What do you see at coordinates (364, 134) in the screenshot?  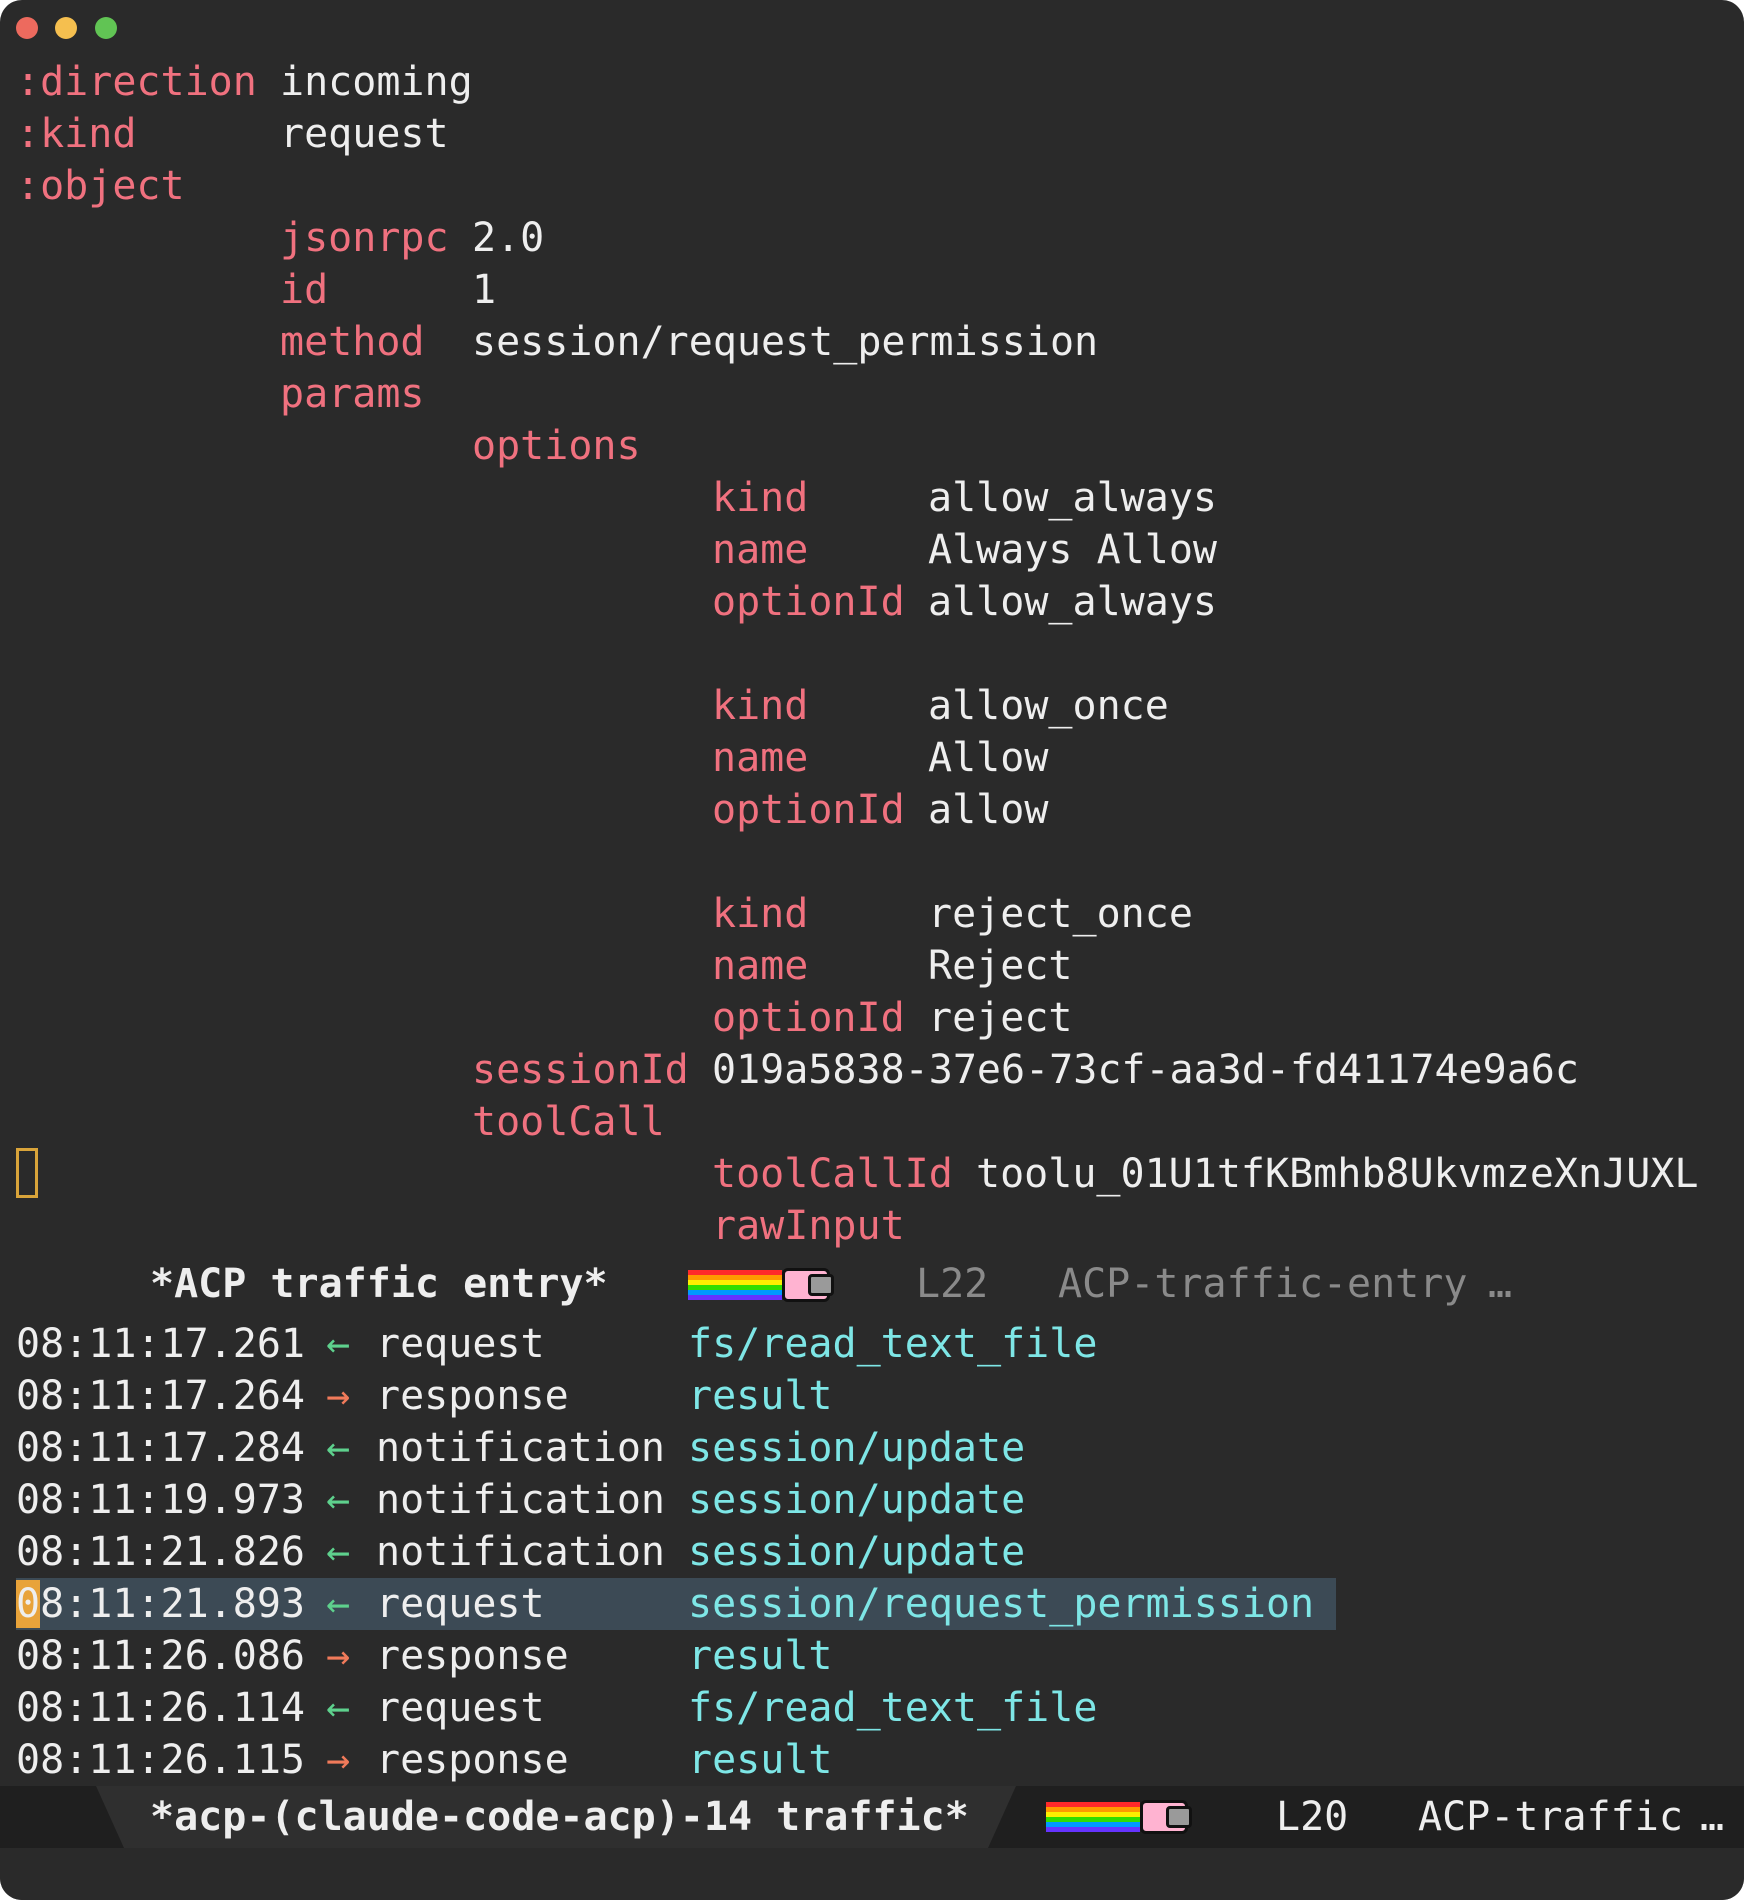 I see `kind-value: request` at bounding box center [364, 134].